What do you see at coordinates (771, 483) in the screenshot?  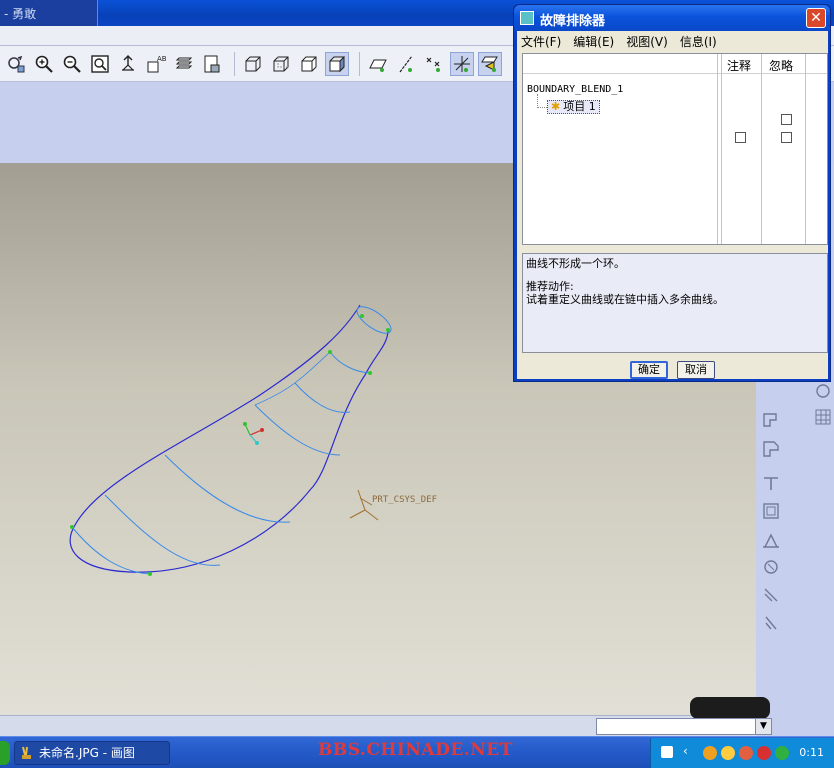 I see `hole-tool-icon` at bounding box center [771, 483].